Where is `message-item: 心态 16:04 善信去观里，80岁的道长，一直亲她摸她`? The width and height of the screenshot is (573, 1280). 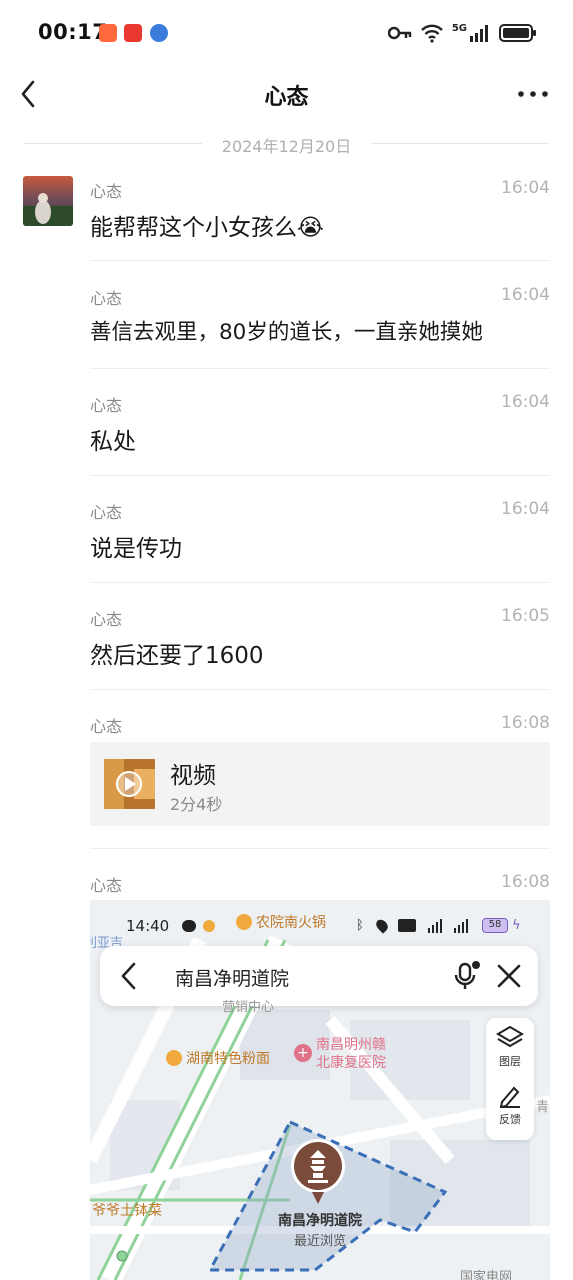 message-item: 心态 16:04 善信去观里，80岁的道长，一直亲她摸她 is located at coordinates (320, 320).